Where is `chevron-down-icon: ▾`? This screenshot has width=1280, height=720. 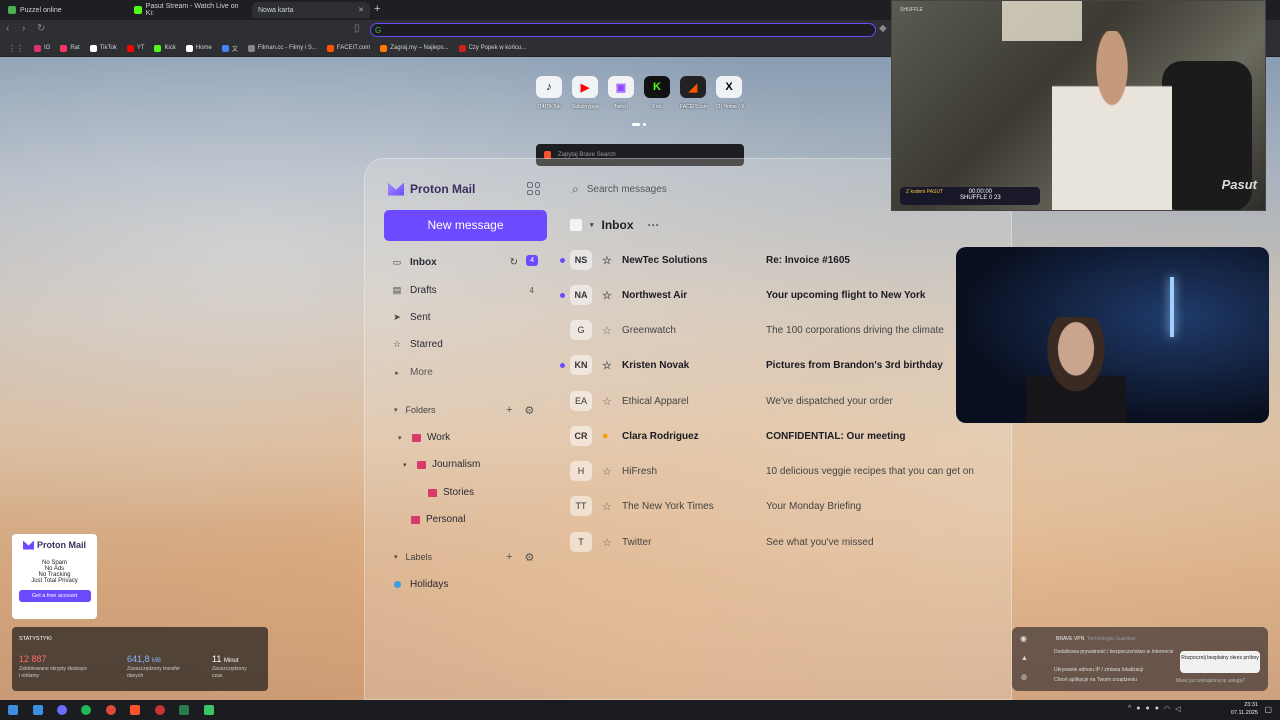 chevron-down-icon: ▾ is located at coordinates (592, 225).